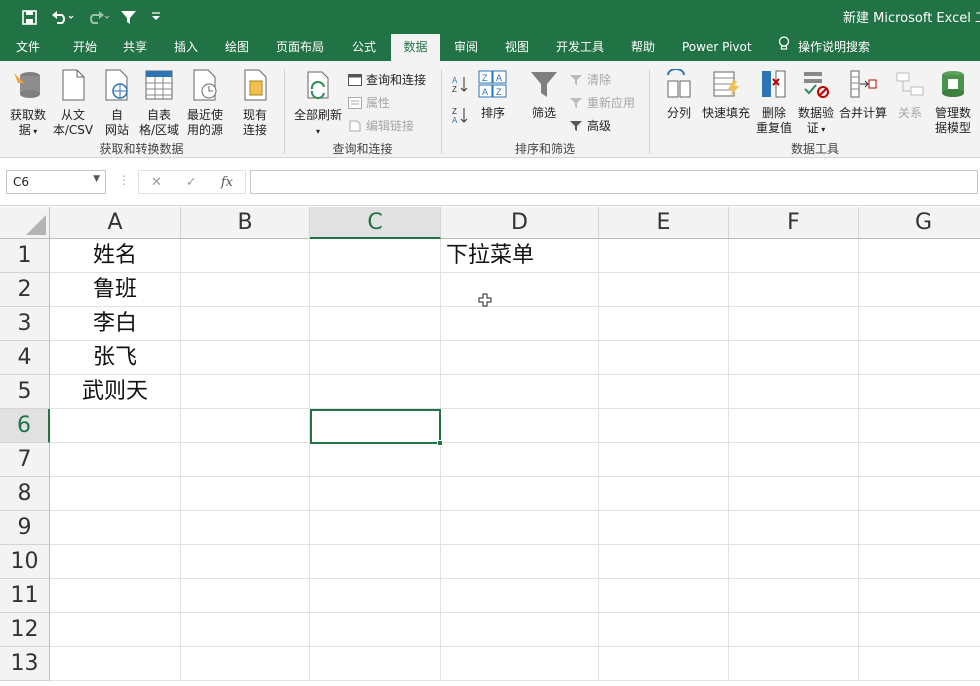  I want to click on cell-f4, so click(794, 358).